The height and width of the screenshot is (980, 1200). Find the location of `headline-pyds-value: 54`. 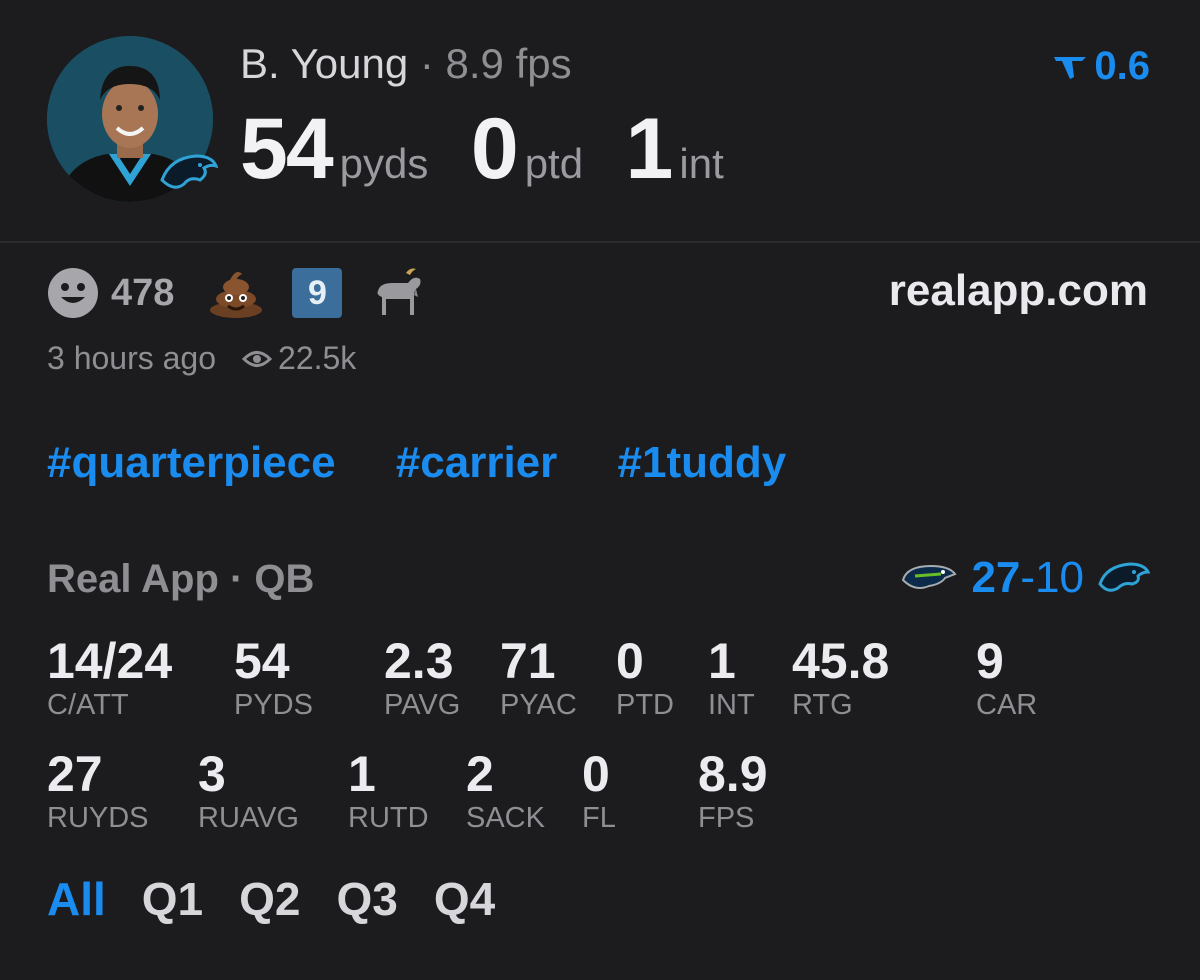

headline-pyds-value: 54 is located at coordinates (287, 149).